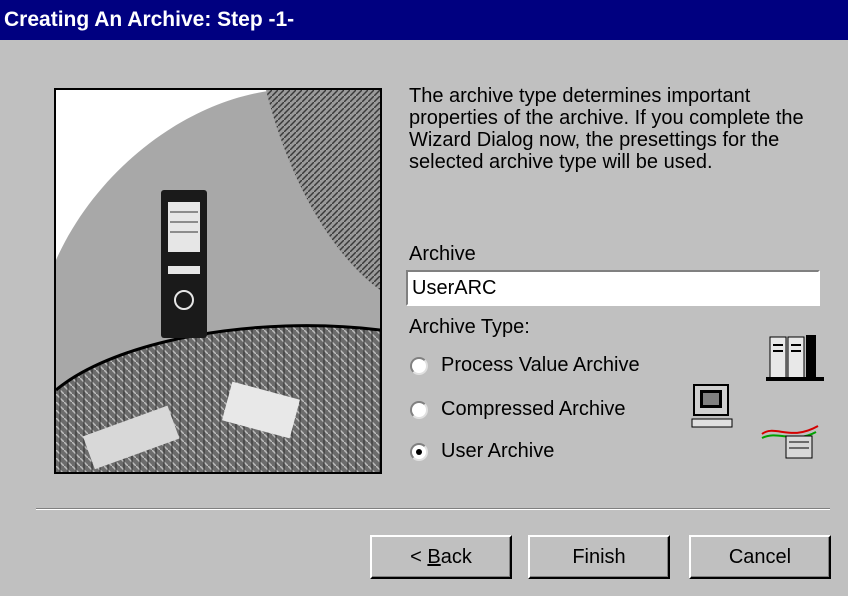  Describe the element at coordinates (613, 288) in the screenshot. I see `archive-name-input` at that location.